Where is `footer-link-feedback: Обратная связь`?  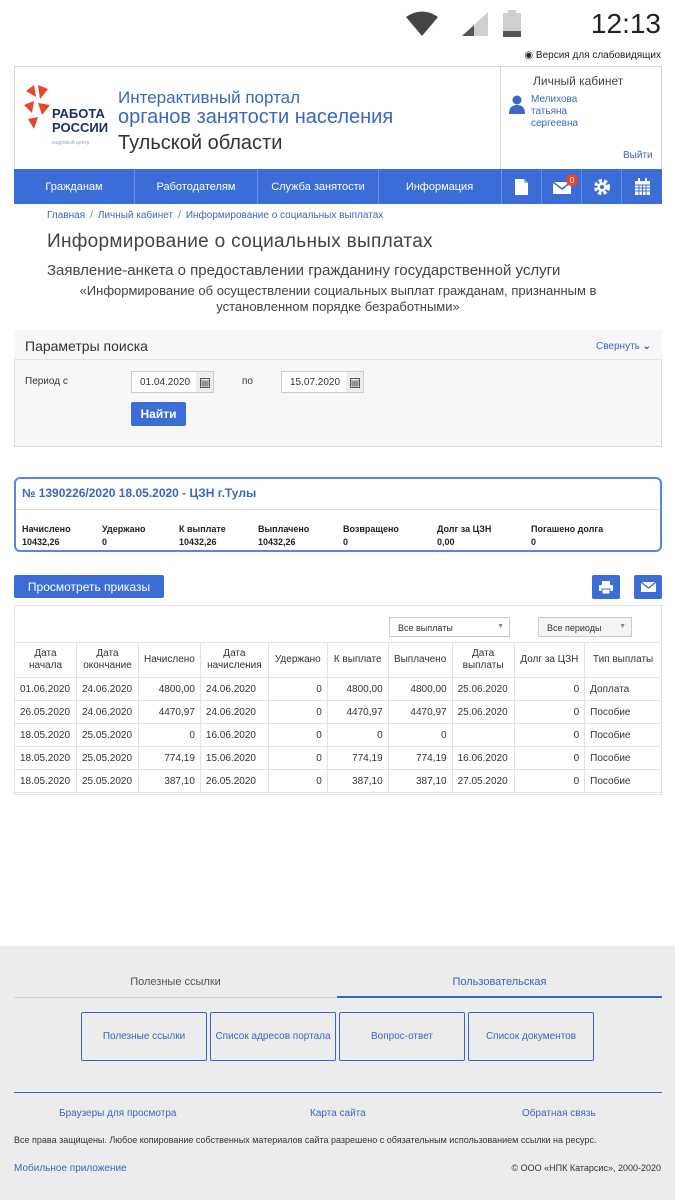
footer-link-feedback: Обратная связь is located at coordinates (559, 1113).